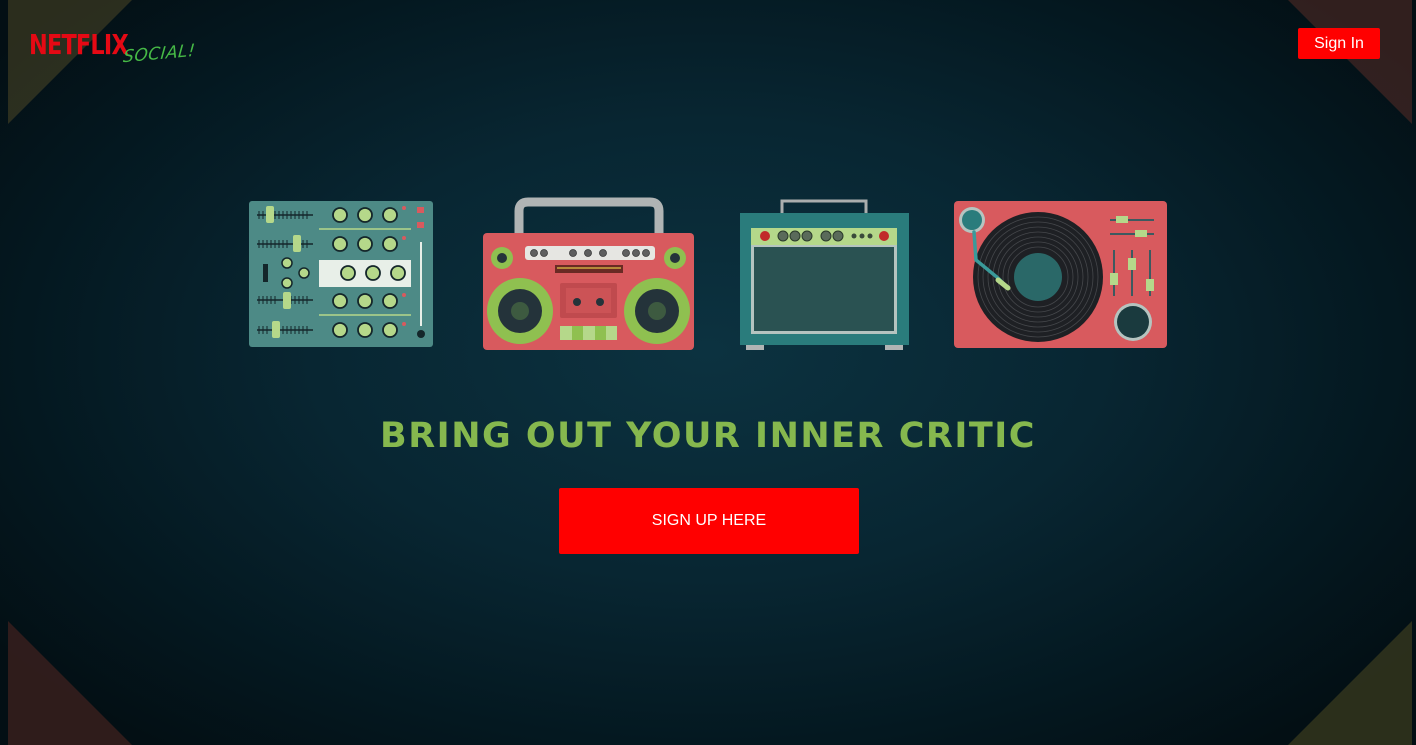 The image size is (1416, 745). I want to click on corner-decoration-bottom-left, so click(70, 683).